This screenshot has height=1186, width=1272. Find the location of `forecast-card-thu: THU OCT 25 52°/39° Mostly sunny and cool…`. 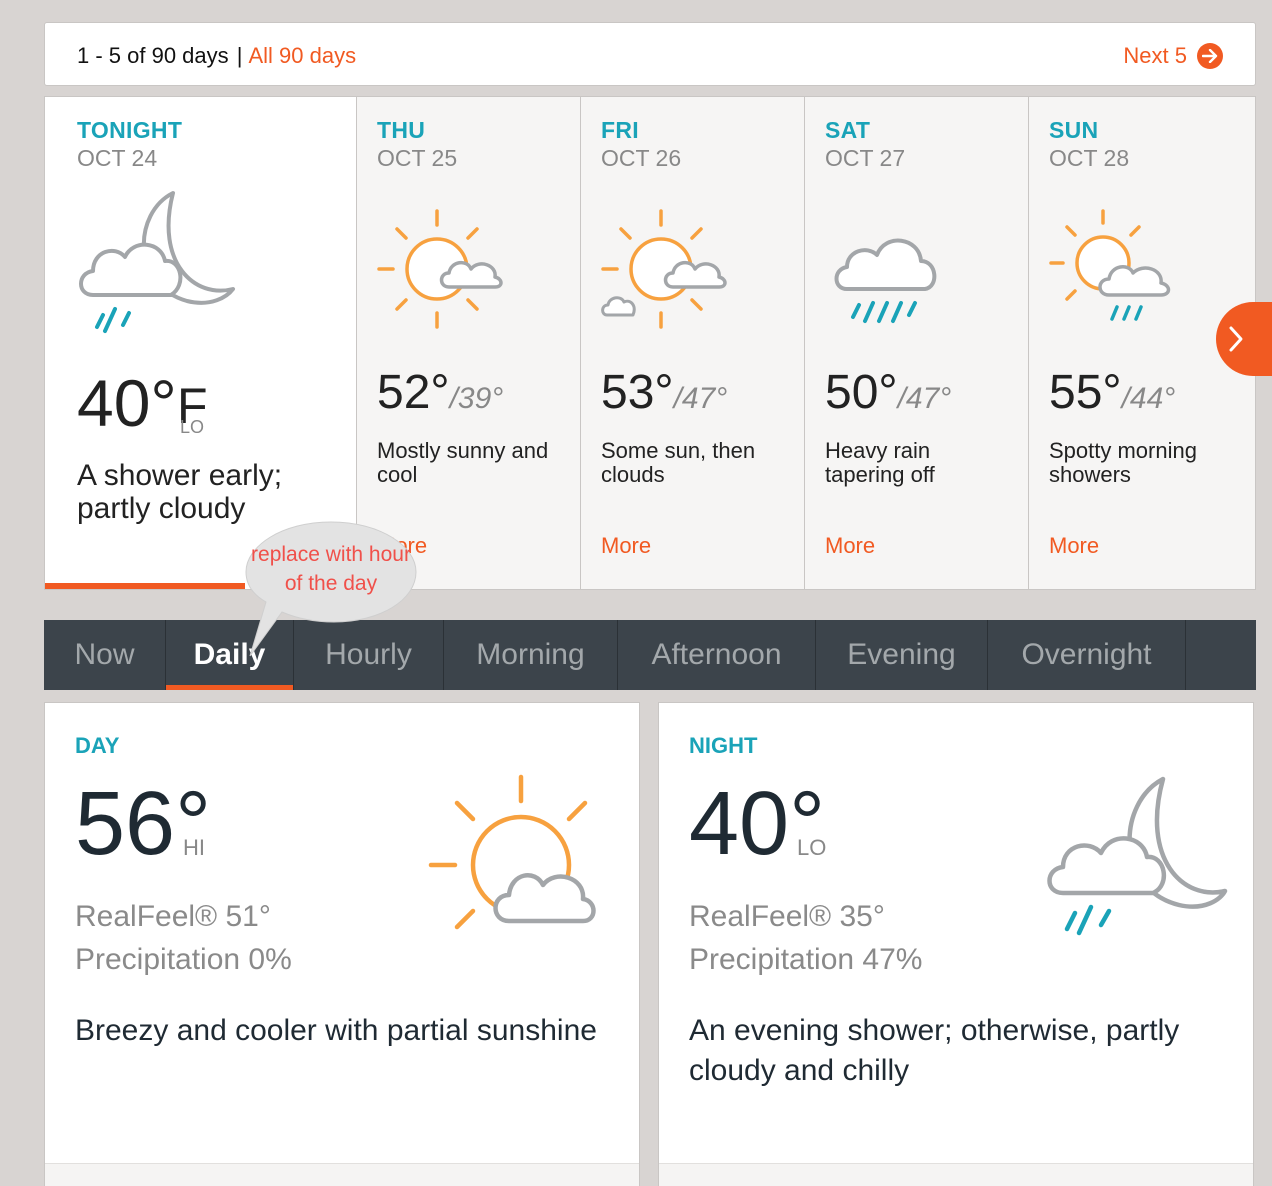

forecast-card-thu: THU OCT 25 52°/39° Mostly sunny and cool… is located at coordinates (469, 343).